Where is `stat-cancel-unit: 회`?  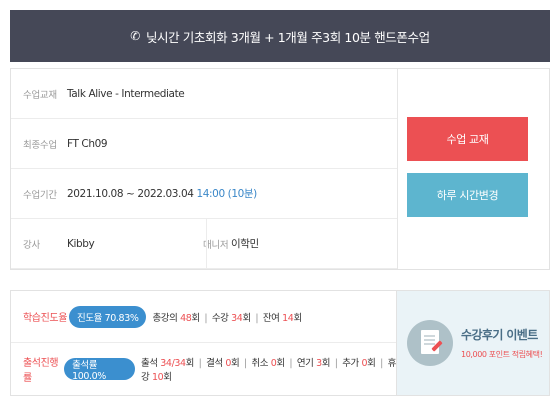
stat-cancel-unit: 회 is located at coordinates (280, 363).